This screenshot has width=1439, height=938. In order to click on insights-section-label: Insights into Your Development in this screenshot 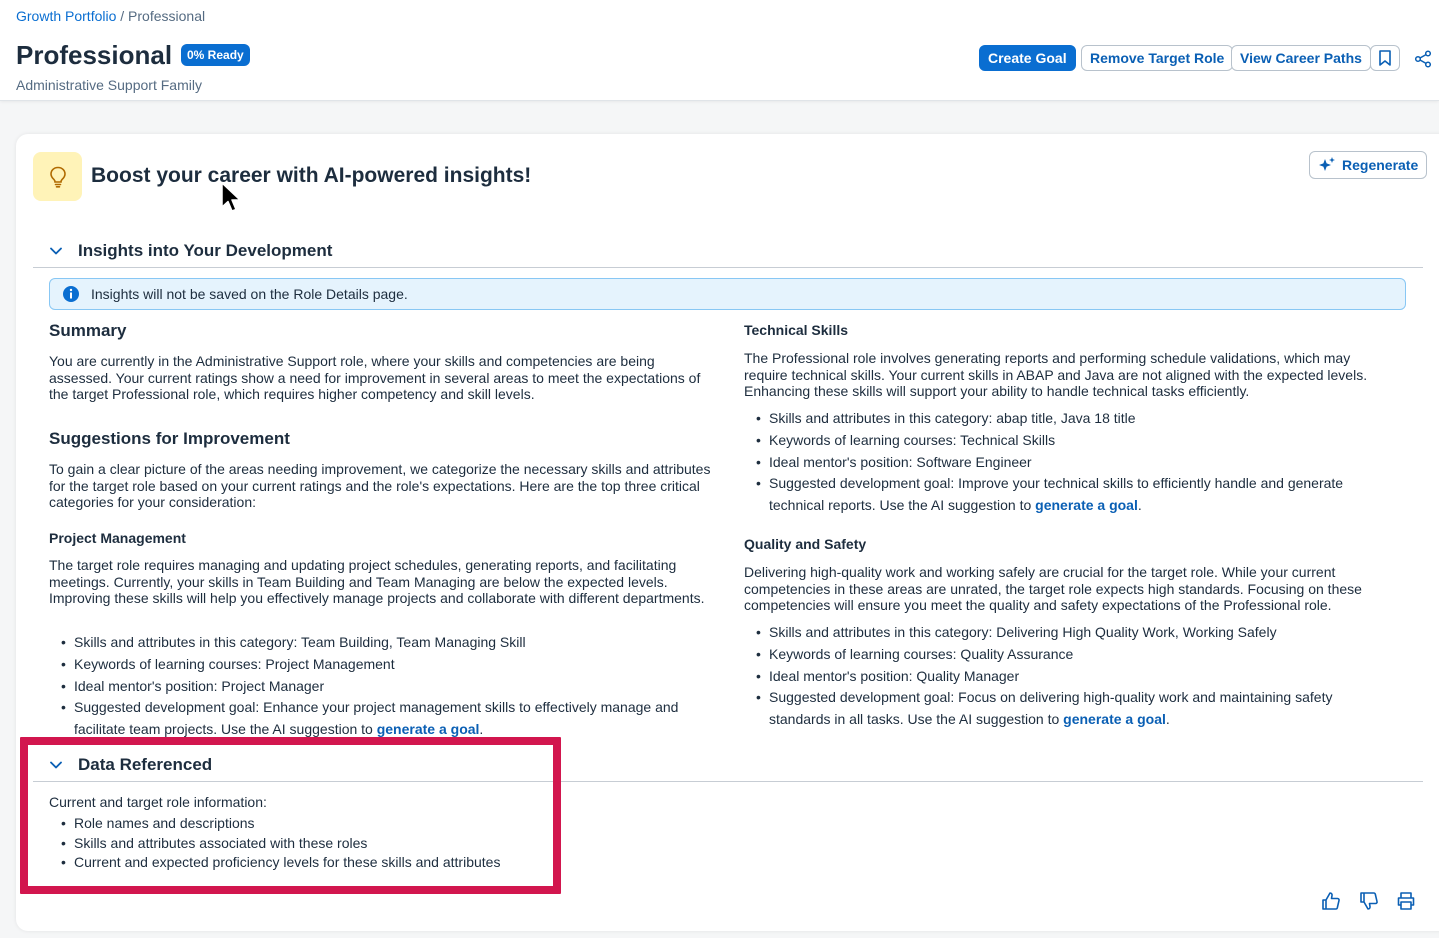, I will do `click(205, 250)`.